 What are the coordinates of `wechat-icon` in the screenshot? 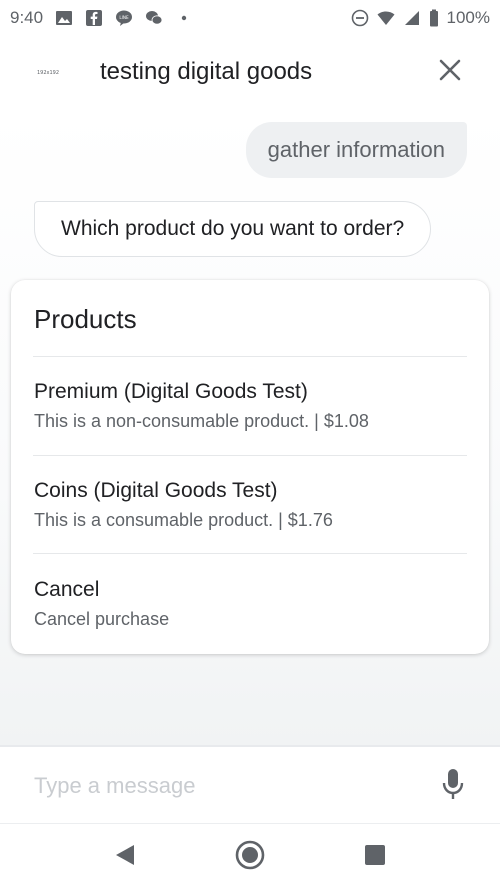 It's located at (154, 18).